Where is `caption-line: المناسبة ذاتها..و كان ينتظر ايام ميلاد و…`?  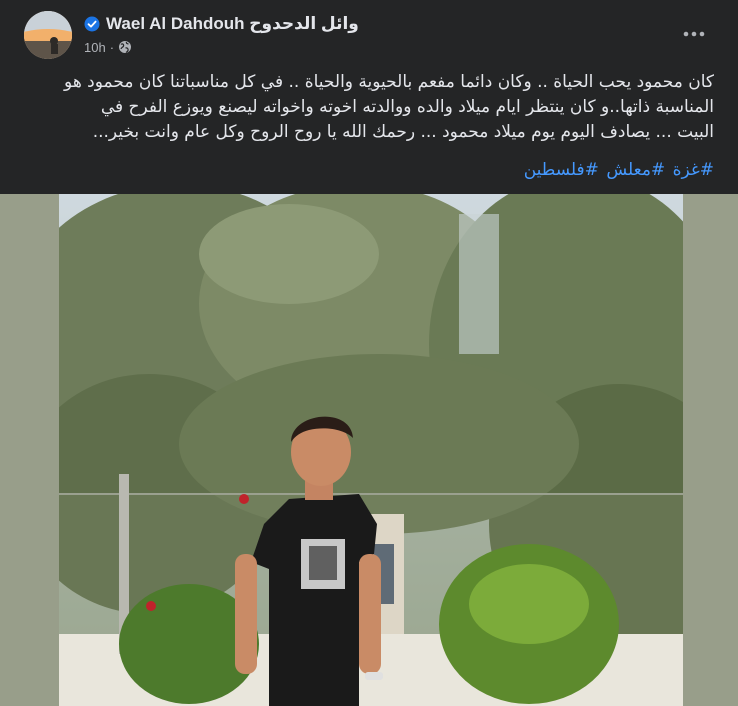
caption-line: المناسبة ذاتها..و كان ينتظر ايام ميلاد و… is located at coordinates (407, 107).